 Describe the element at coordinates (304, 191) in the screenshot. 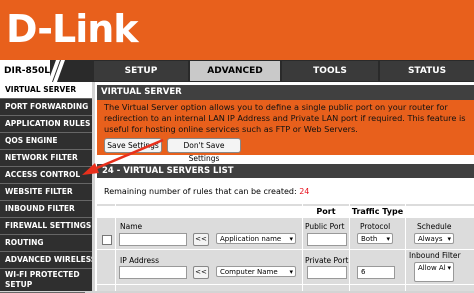

I see `remaining-rules-count: 24` at that location.